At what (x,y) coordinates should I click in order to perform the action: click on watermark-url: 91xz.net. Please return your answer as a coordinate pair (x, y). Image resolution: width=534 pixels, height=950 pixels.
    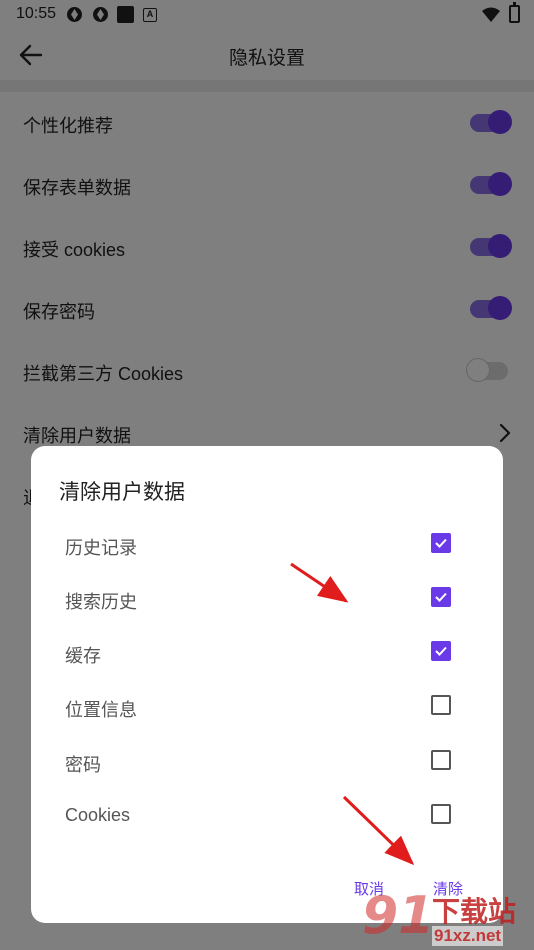
    Looking at the image, I should click on (468, 936).